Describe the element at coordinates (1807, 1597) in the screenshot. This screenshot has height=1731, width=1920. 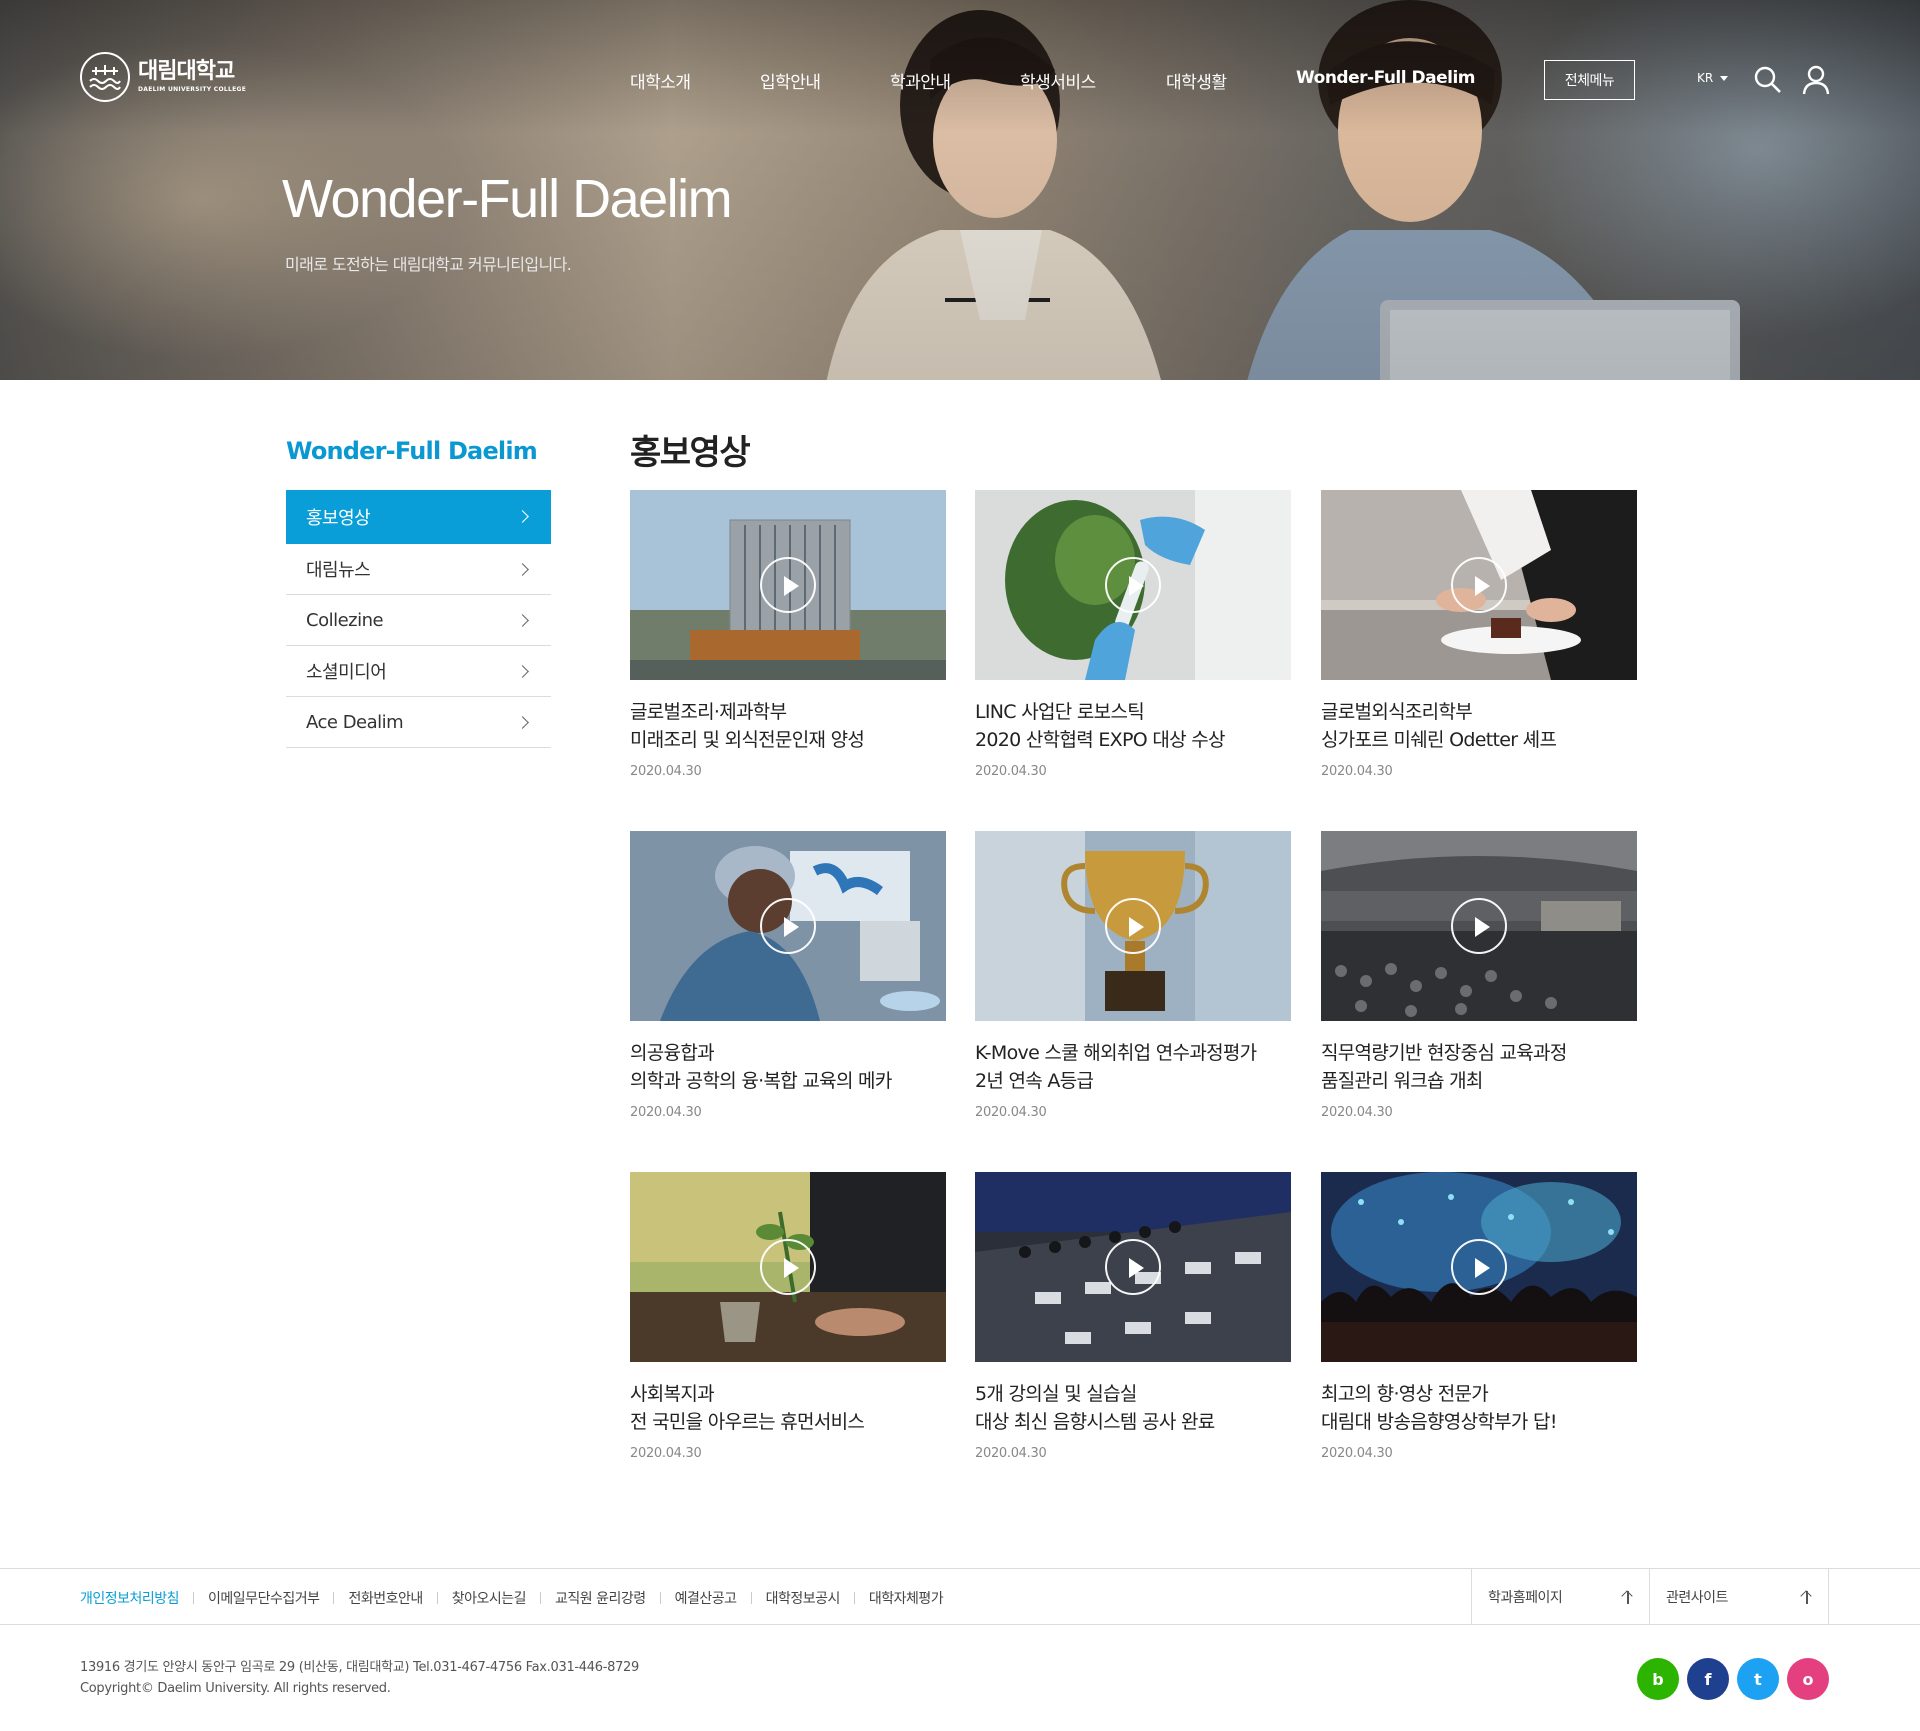
I see `arrow-up-icon` at that location.